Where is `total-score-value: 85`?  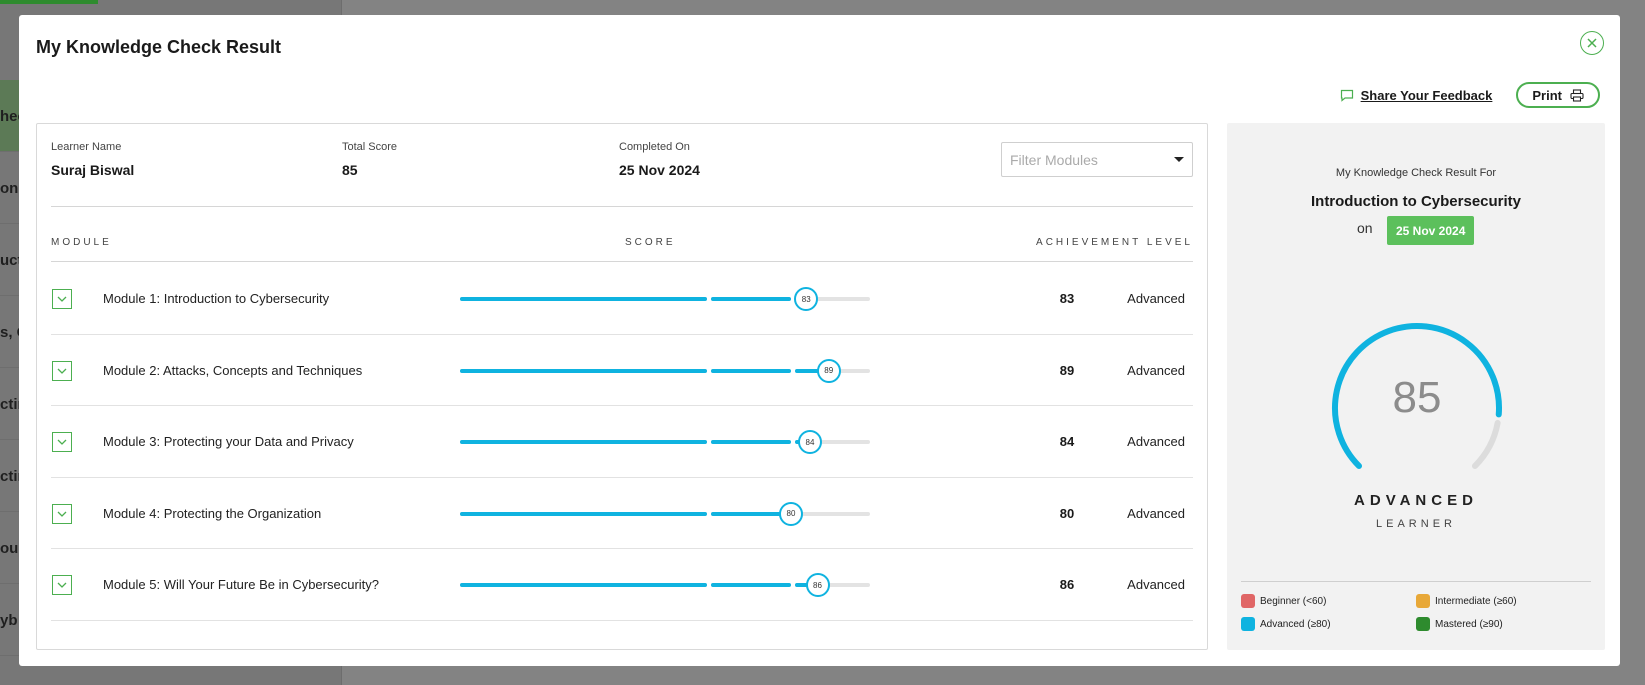 total-score-value: 85 is located at coordinates (350, 170).